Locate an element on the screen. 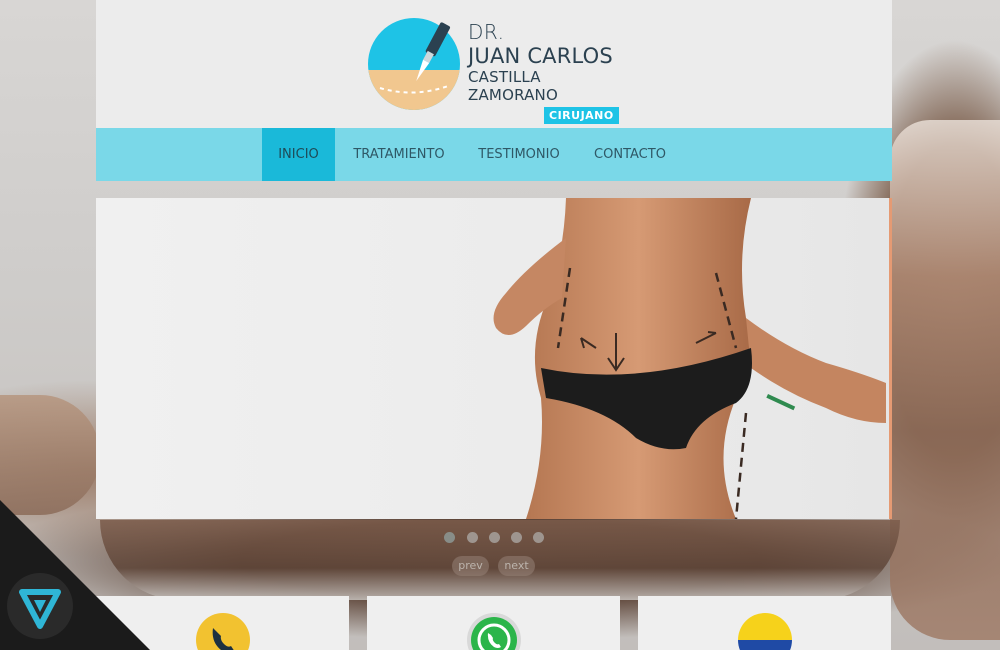 The image size is (1000, 650). scalpel-logo-icon is located at coordinates (414, 64).